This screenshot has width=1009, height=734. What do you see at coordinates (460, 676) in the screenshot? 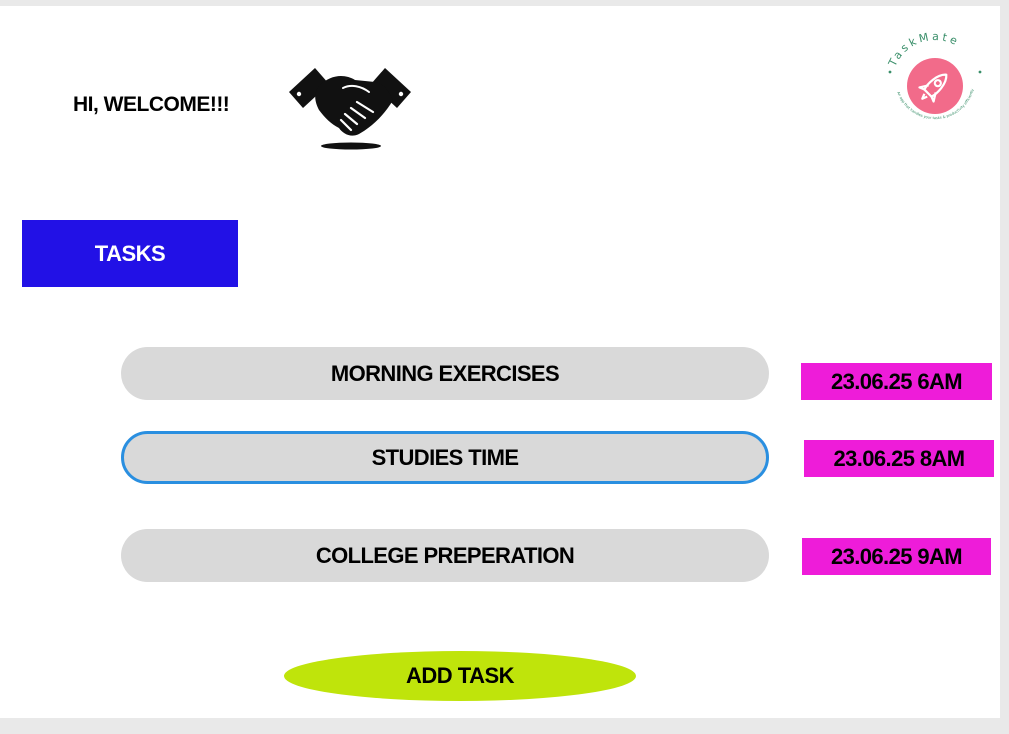
I see `add-task-button: ADD TASK` at bounding box center [460, 676].